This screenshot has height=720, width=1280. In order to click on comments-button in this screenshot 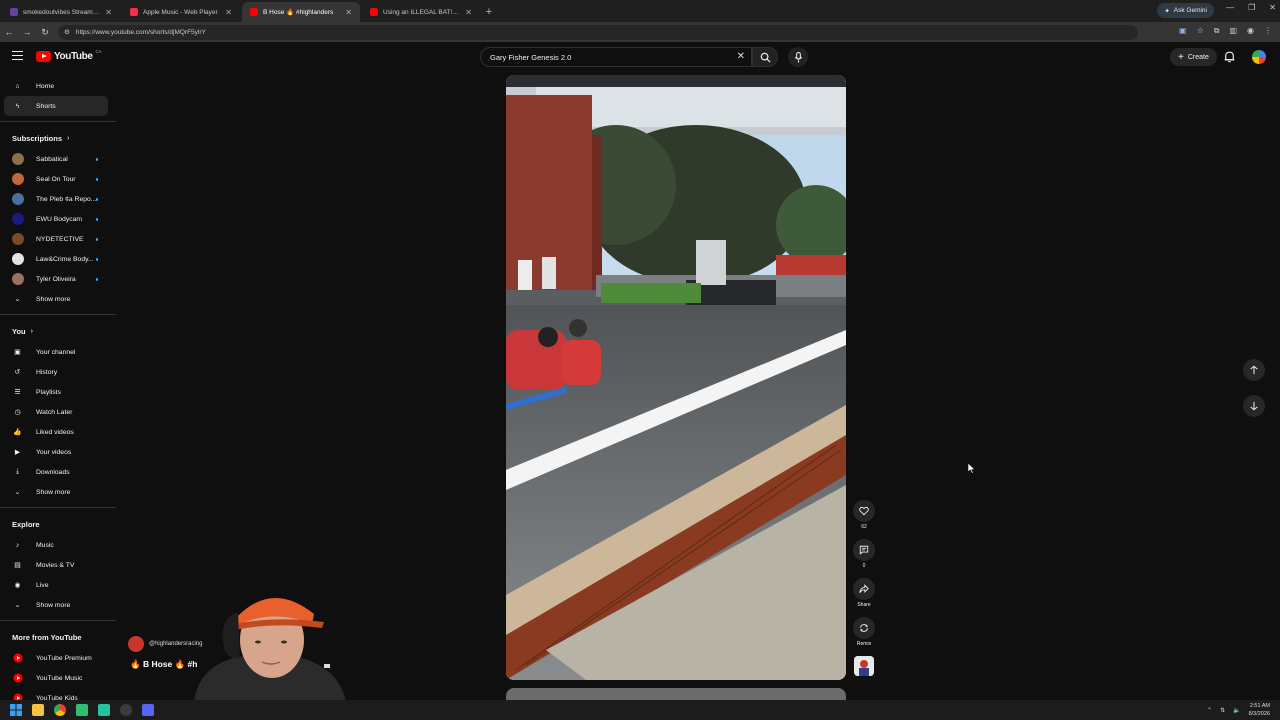, I will do `click(864, 550)`.